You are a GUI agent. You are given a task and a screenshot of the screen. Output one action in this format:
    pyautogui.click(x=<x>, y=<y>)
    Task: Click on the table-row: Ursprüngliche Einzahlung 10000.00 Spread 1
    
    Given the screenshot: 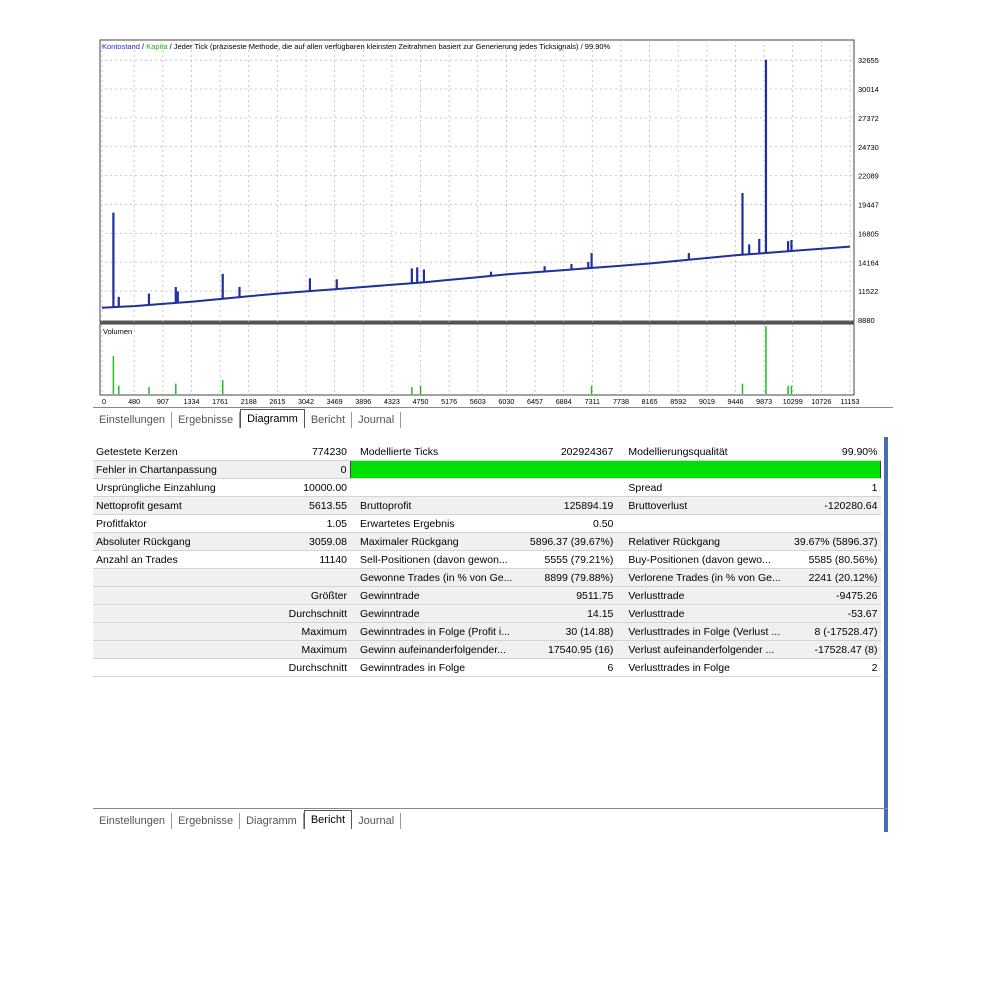 What is the action you would take?
    pyautogui.click(x=487, y=487)
    